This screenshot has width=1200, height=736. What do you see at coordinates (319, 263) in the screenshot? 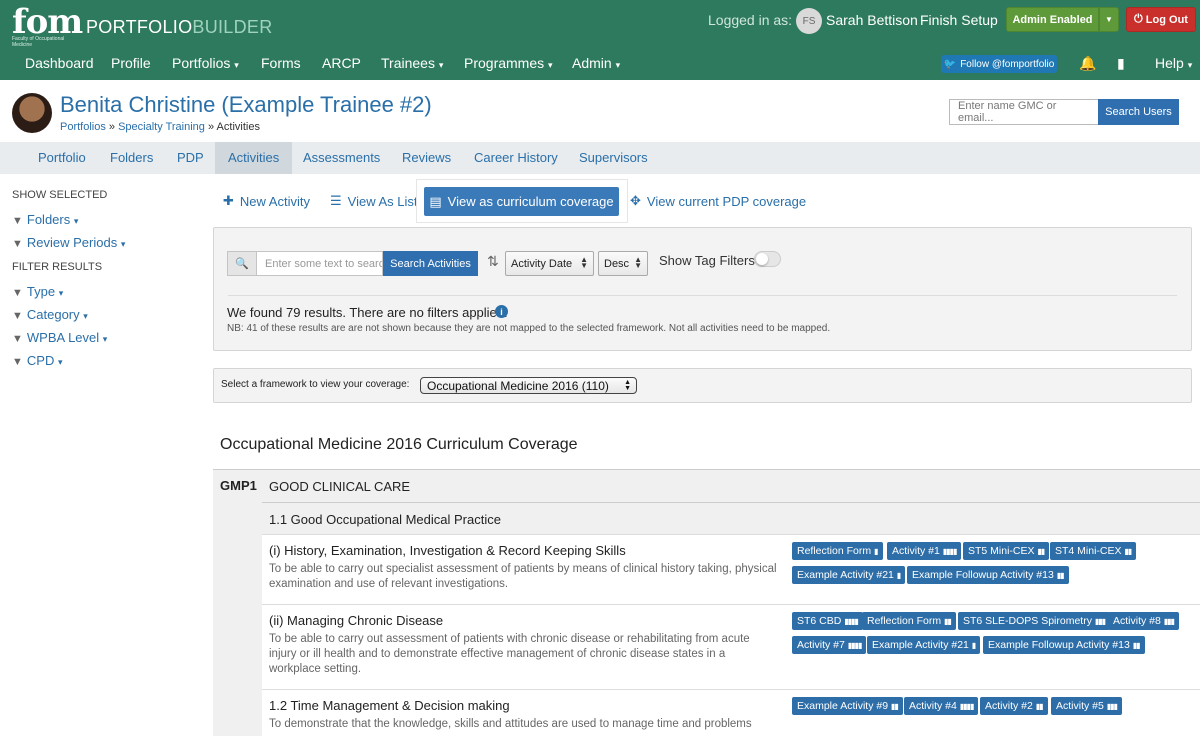
I see `search-activities-input: Enter some text to search` at bounding box center [319, 263].